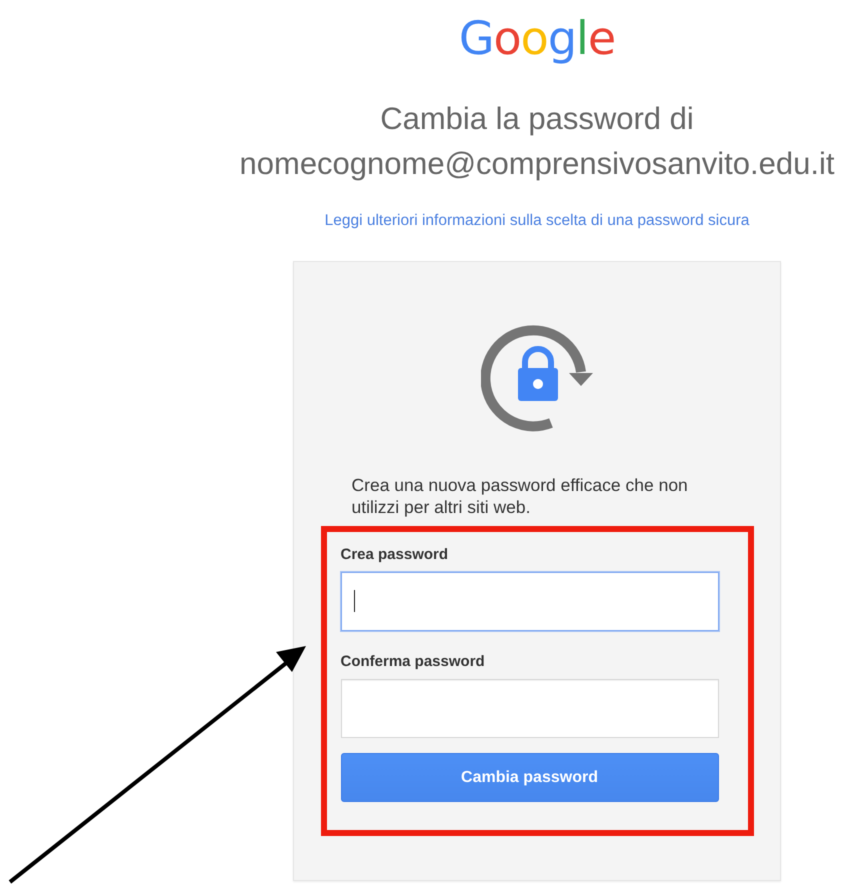 This screenshot has height=888, width=866. What do you see at coordinates (537, 220) in the screenshot?
I see `help-link: Leggi ulteriori informazioni sulla scelta di una password sicura` at bounding box center [537, 220].